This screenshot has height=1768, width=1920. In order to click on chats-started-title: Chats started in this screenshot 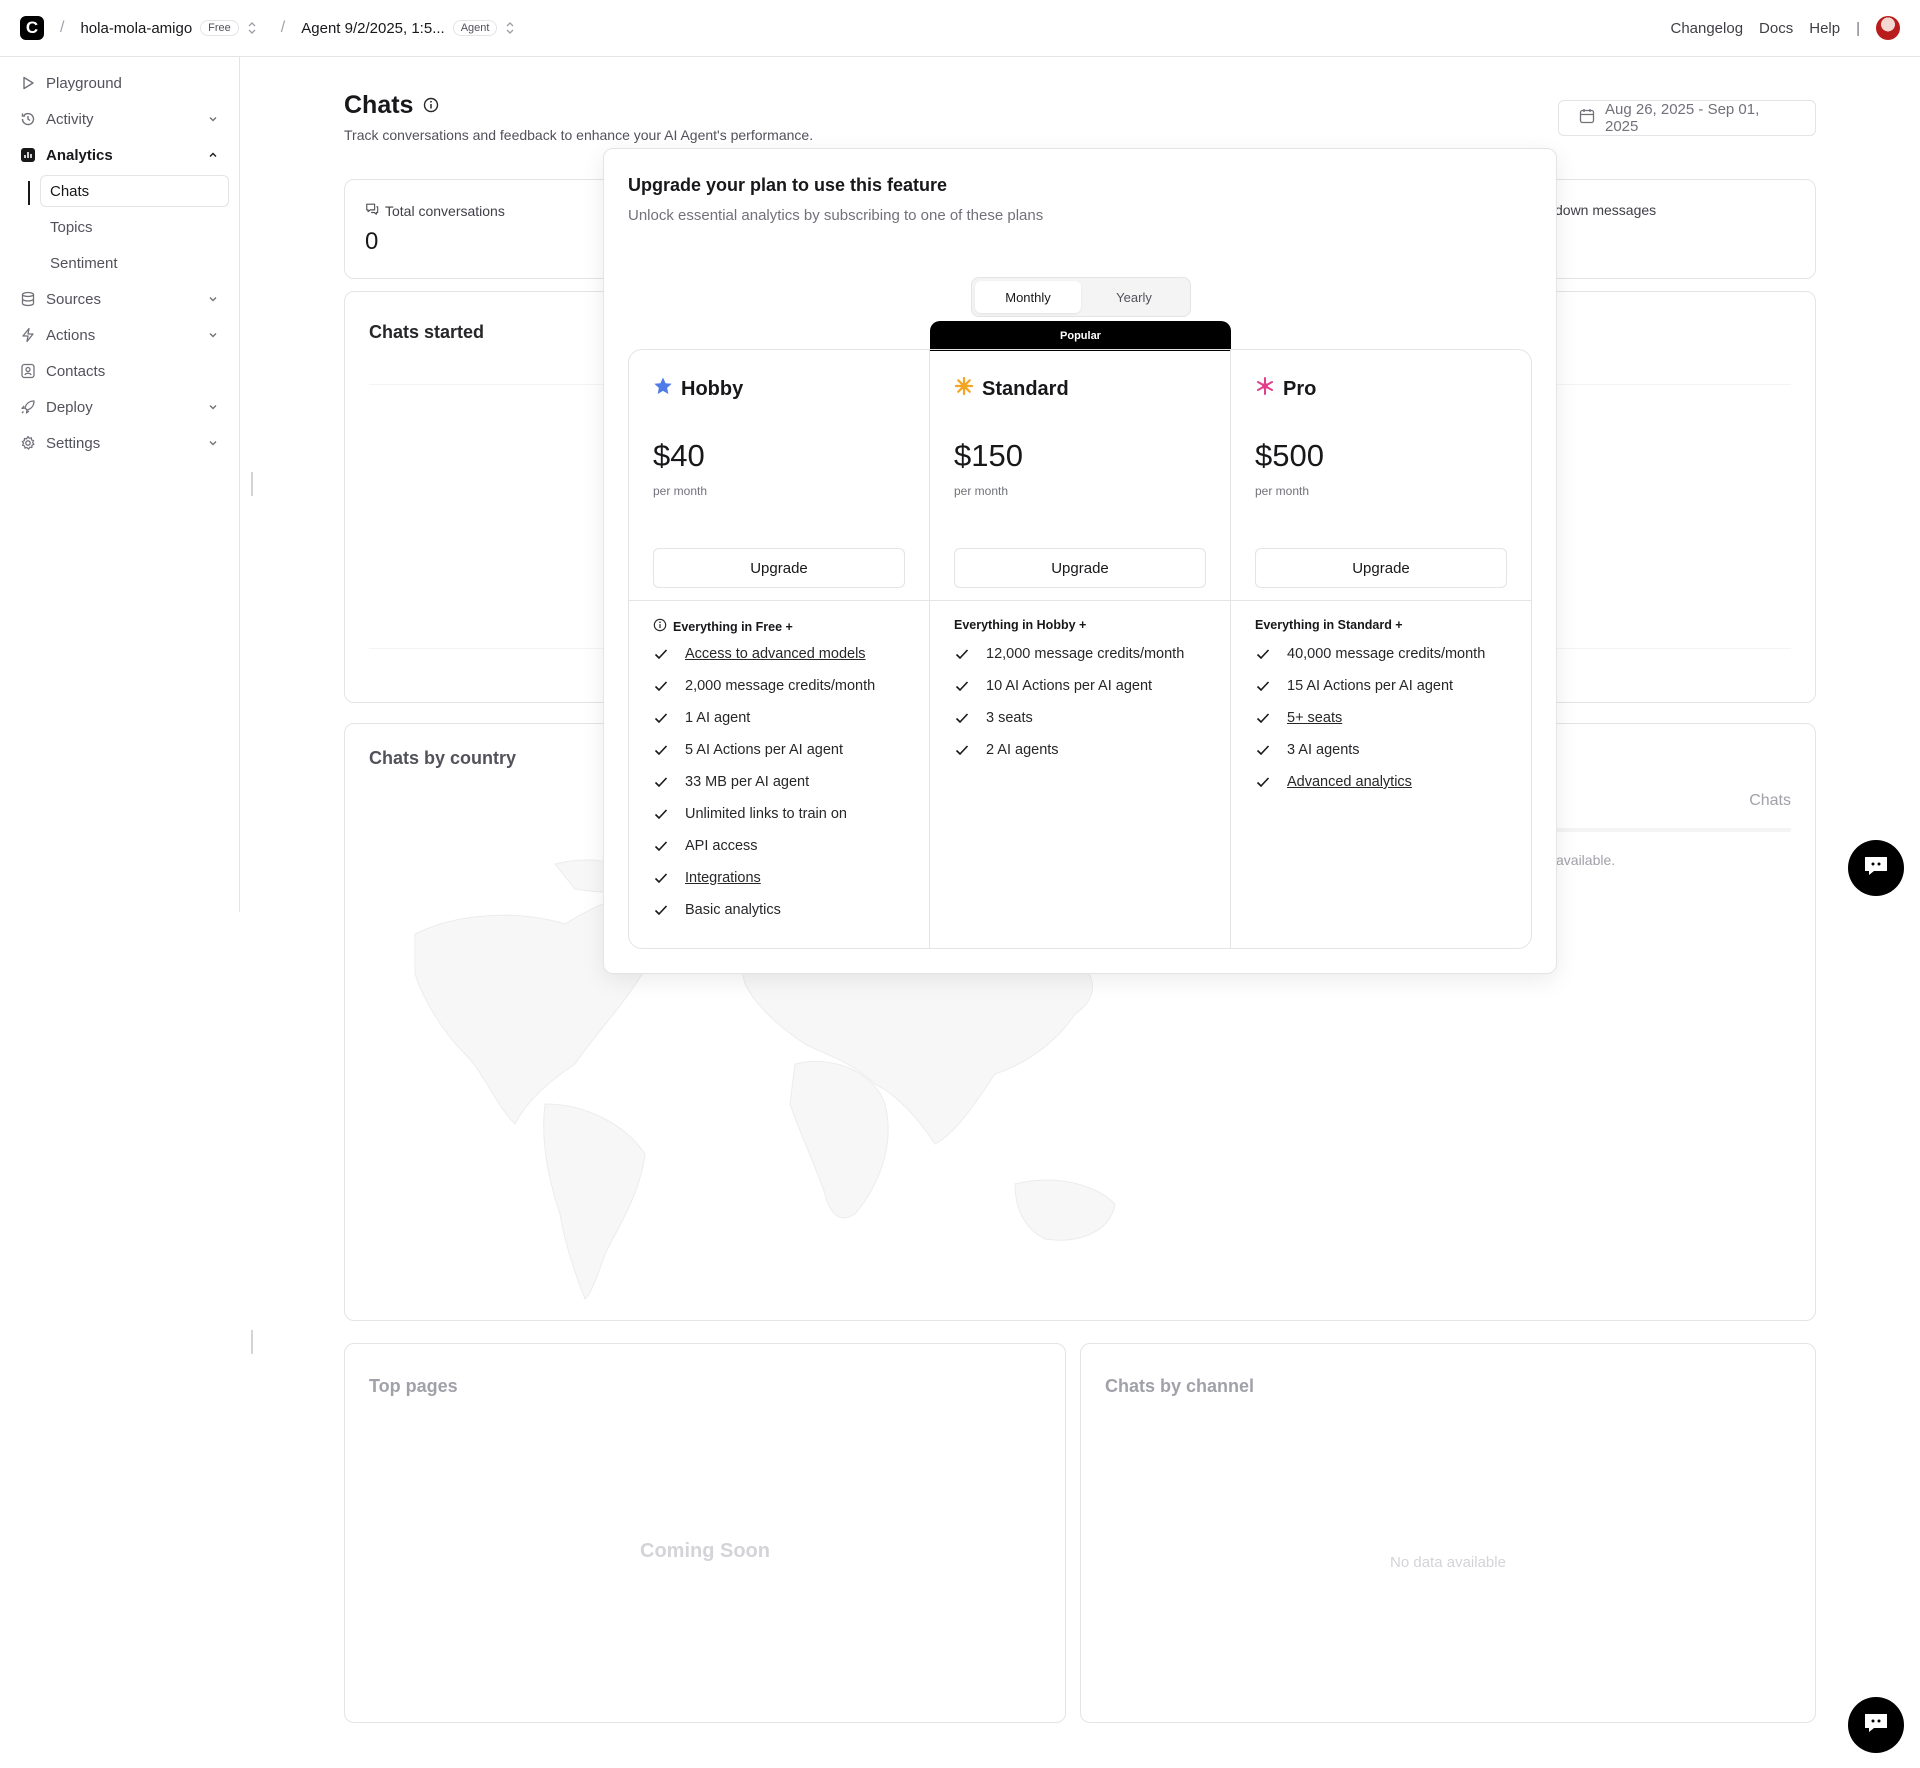, I will do `click(427, 332)`.